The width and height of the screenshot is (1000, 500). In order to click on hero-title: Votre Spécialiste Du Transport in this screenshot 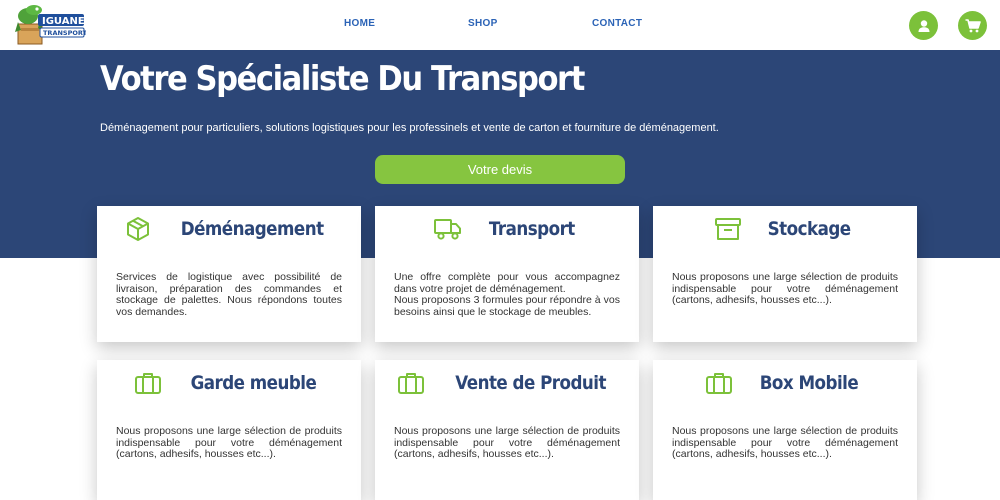, I will do `click(342, 79)`.